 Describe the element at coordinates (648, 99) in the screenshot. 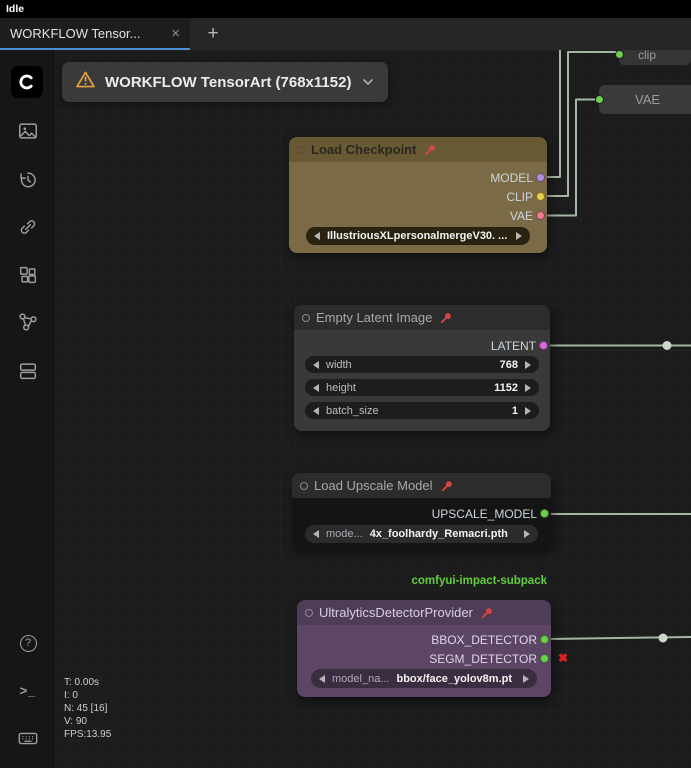

I see `vae-node-label: VAE` at that location.